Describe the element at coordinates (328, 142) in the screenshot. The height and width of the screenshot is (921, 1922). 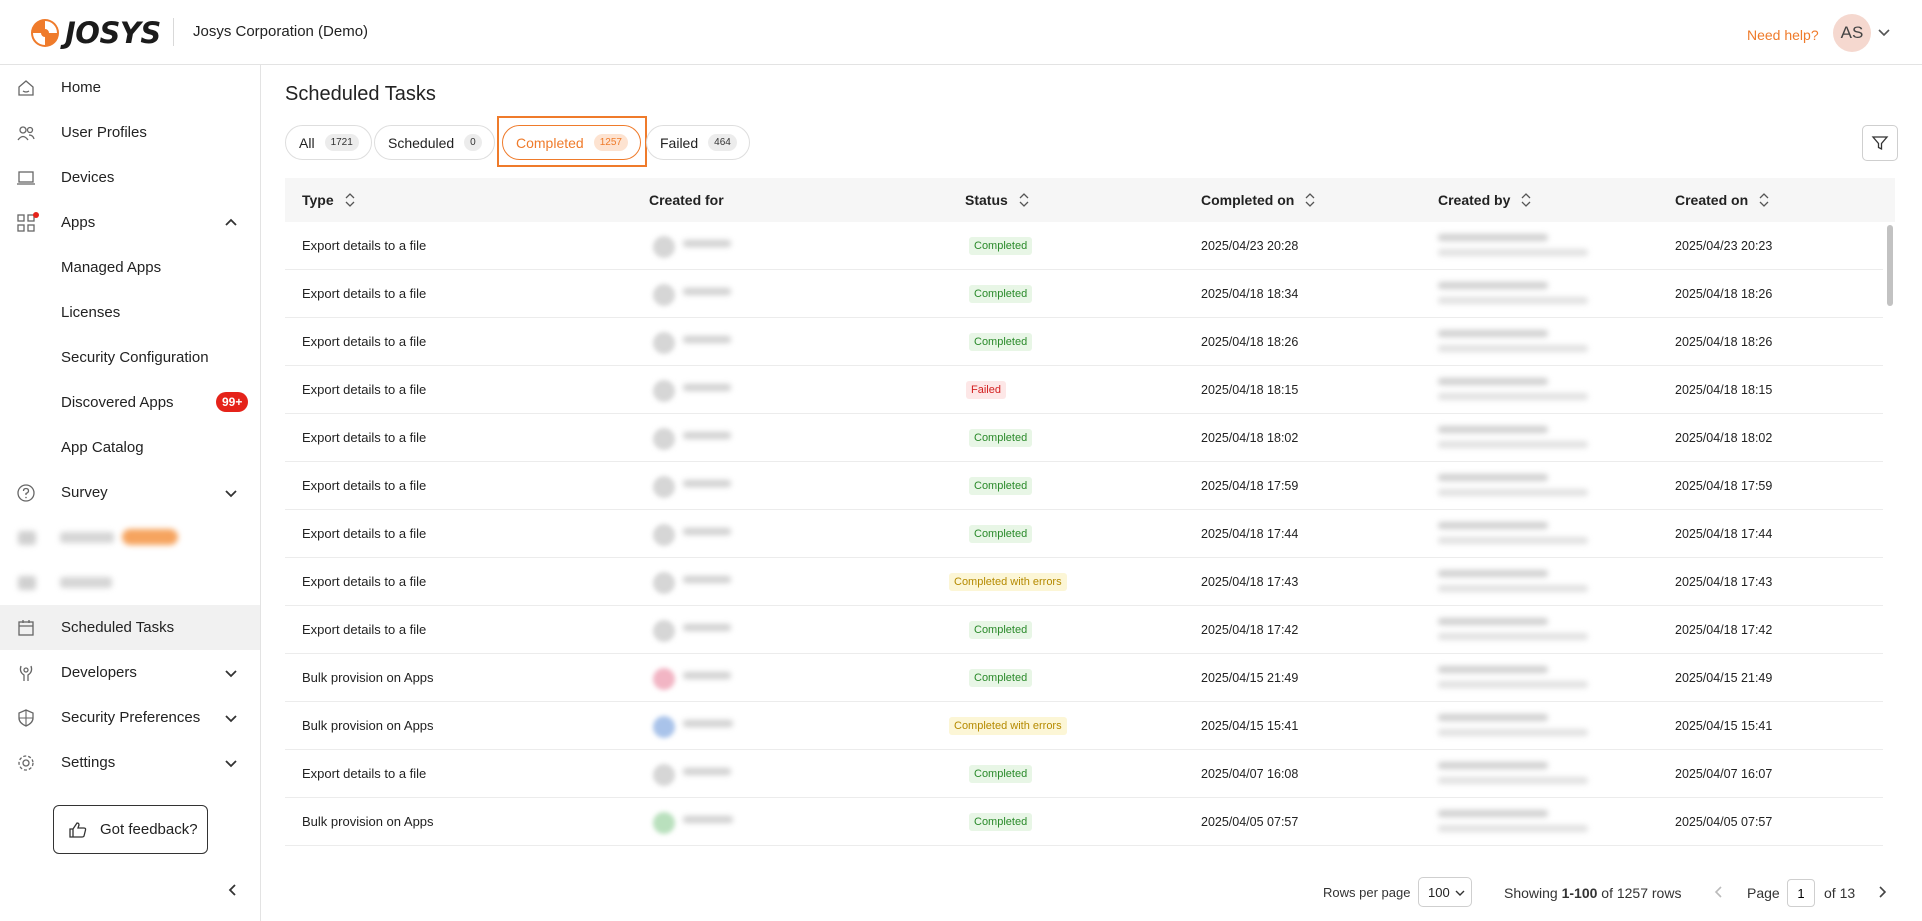
I see `tab-all: All 1721` at that location.